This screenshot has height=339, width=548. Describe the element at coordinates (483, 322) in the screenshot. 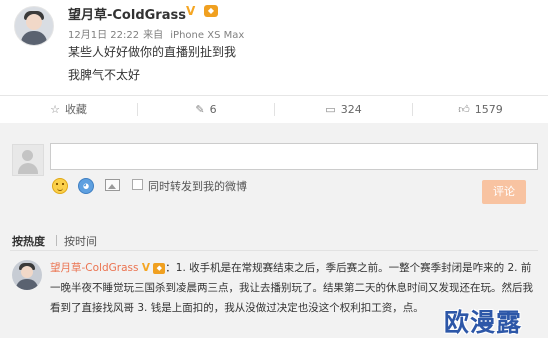

I see `watermark: 欧漫露` at that location.